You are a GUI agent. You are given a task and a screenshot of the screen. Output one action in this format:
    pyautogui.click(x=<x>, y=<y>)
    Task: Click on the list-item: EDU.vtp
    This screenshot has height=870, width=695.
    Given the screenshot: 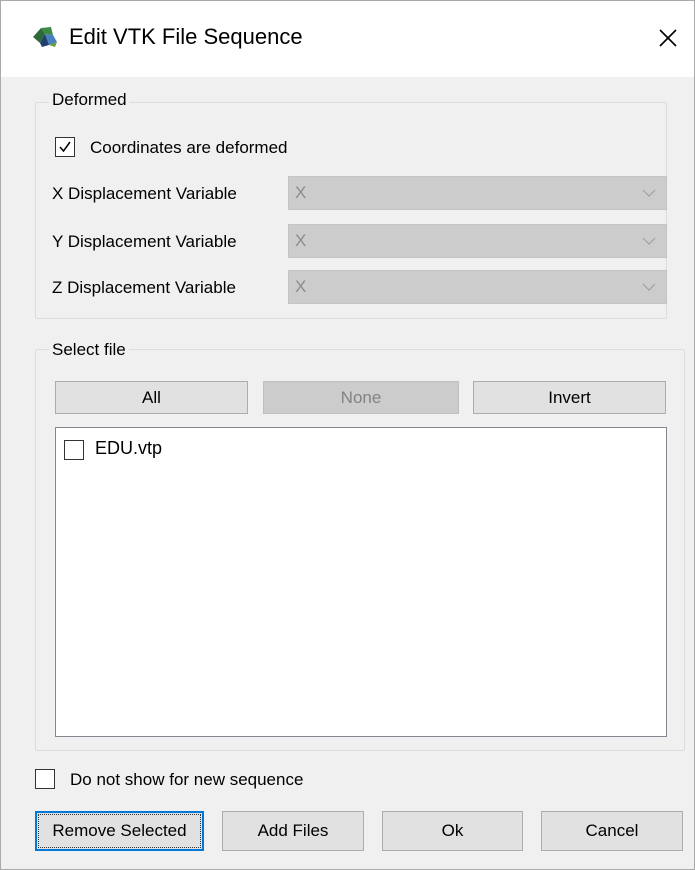 What is the action you would take?
    pyautogui.click(x=214, y=451)
    